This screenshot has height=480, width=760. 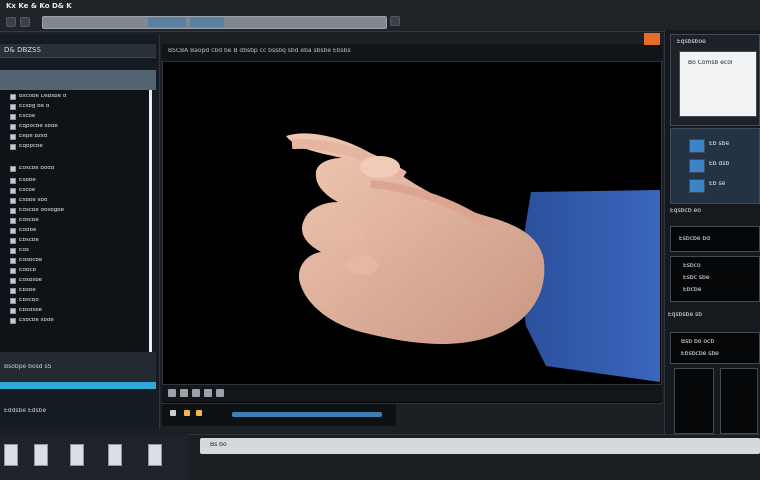 What do you see at coordinates (32, 321) in the screenshot?
I see `tree-item: Esbcbe sbde` at bounding box center [32, 321].